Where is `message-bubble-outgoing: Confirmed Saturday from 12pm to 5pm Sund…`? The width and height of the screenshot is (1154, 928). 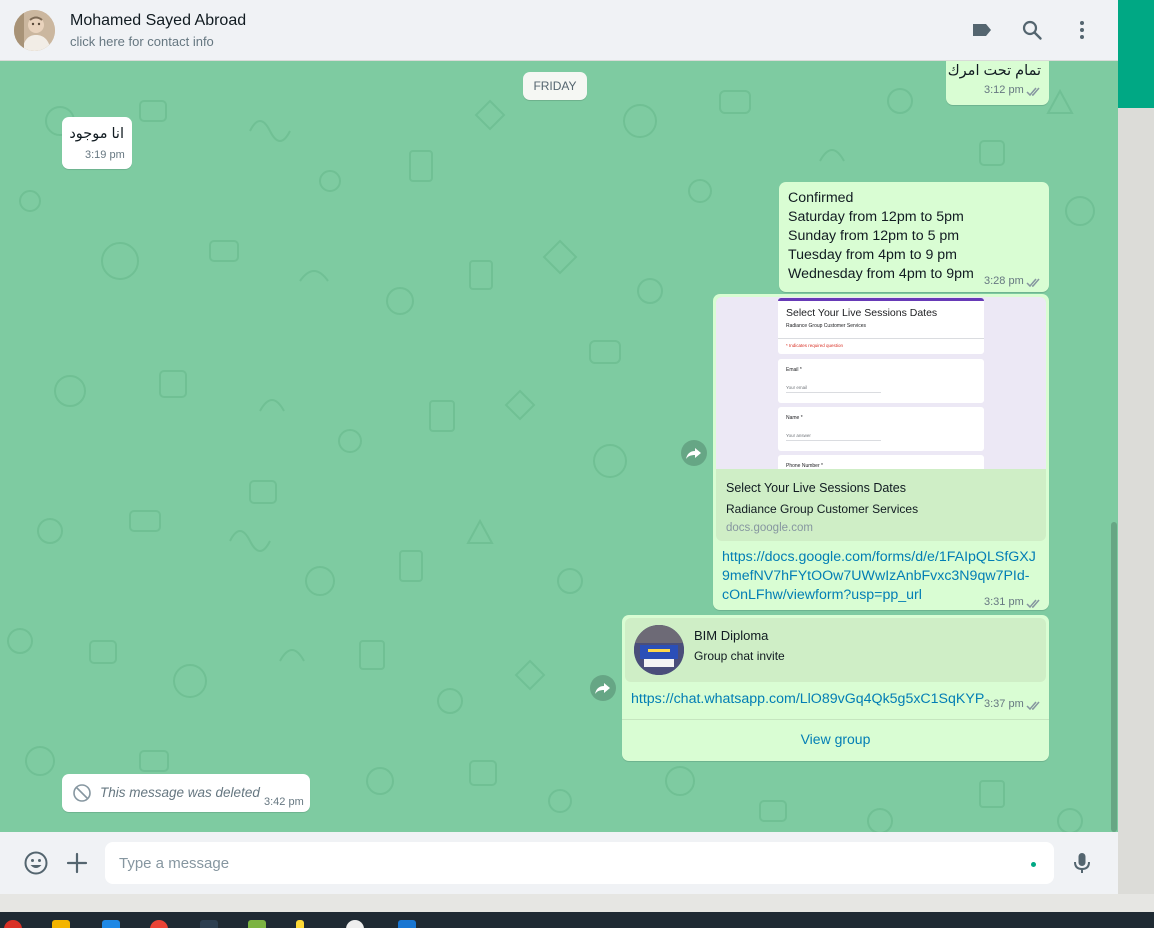
message-bubble-outgoing: Confirmed Saturday from 12pm to 5pm Sund… is located at coordinates (914, 237).